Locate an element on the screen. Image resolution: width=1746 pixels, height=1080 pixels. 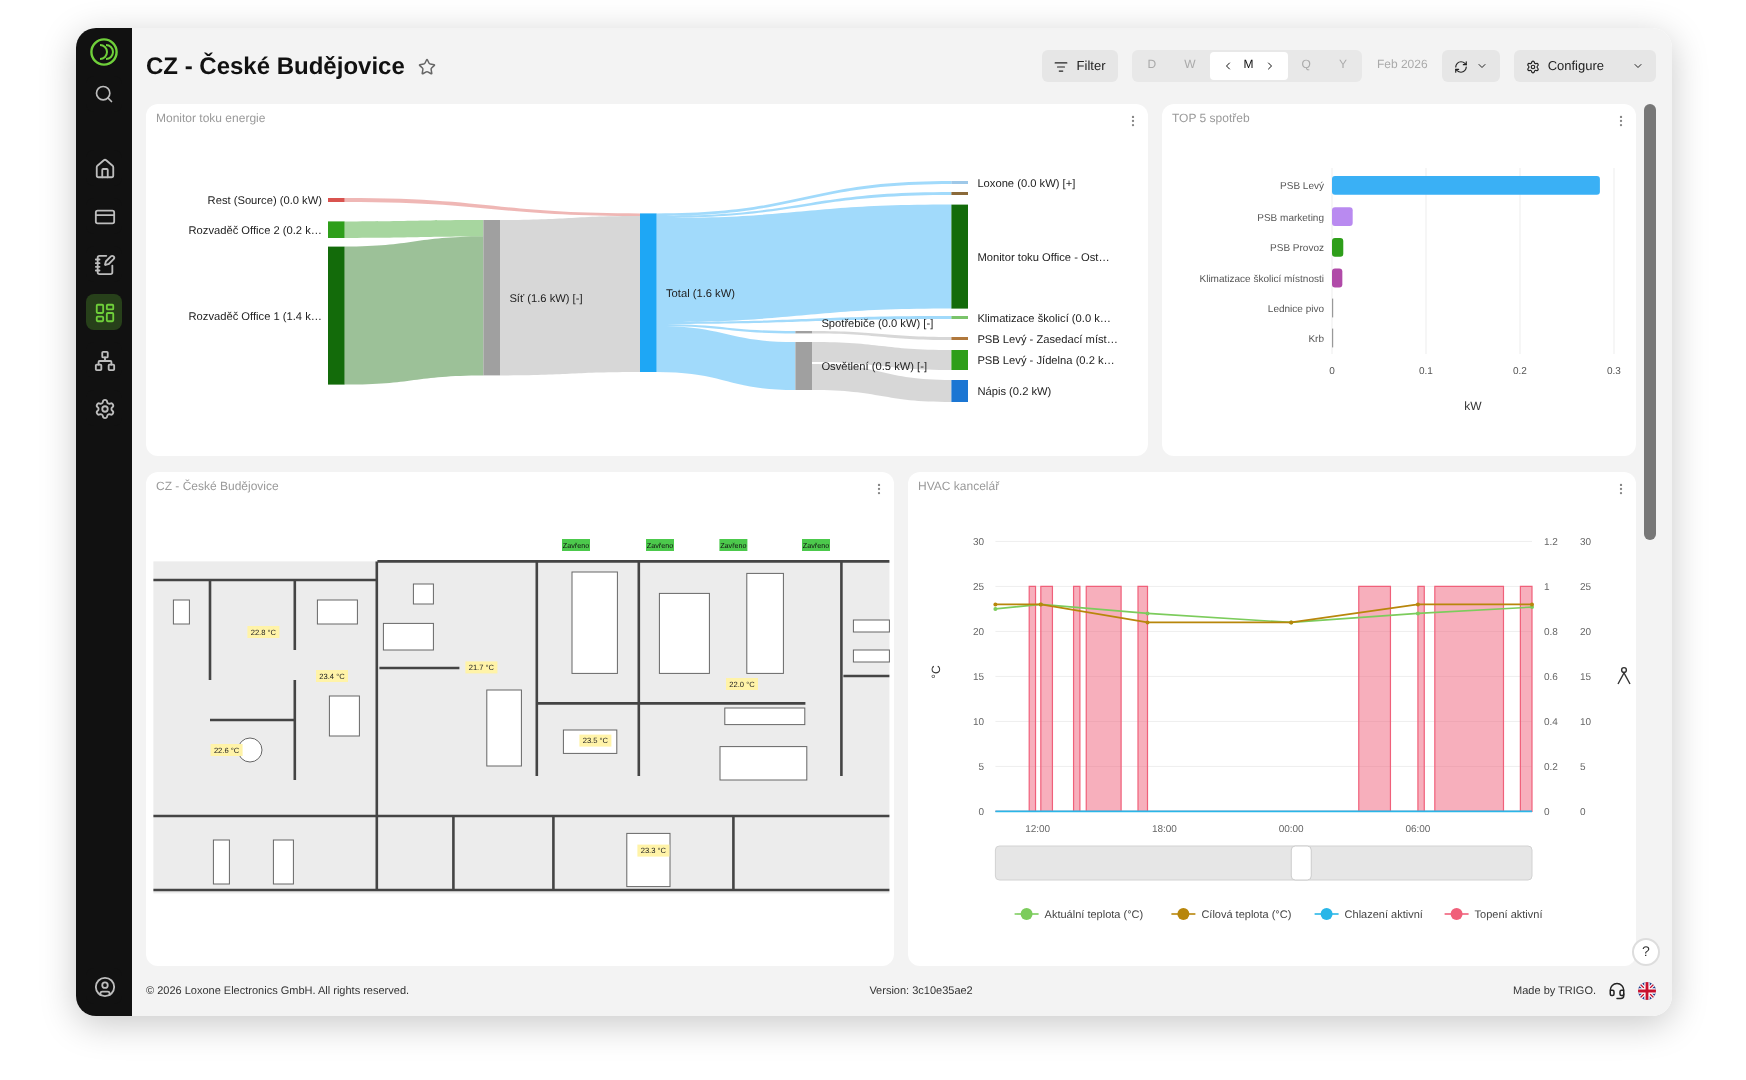
scrollbar is located at coordinates (1650, 322).